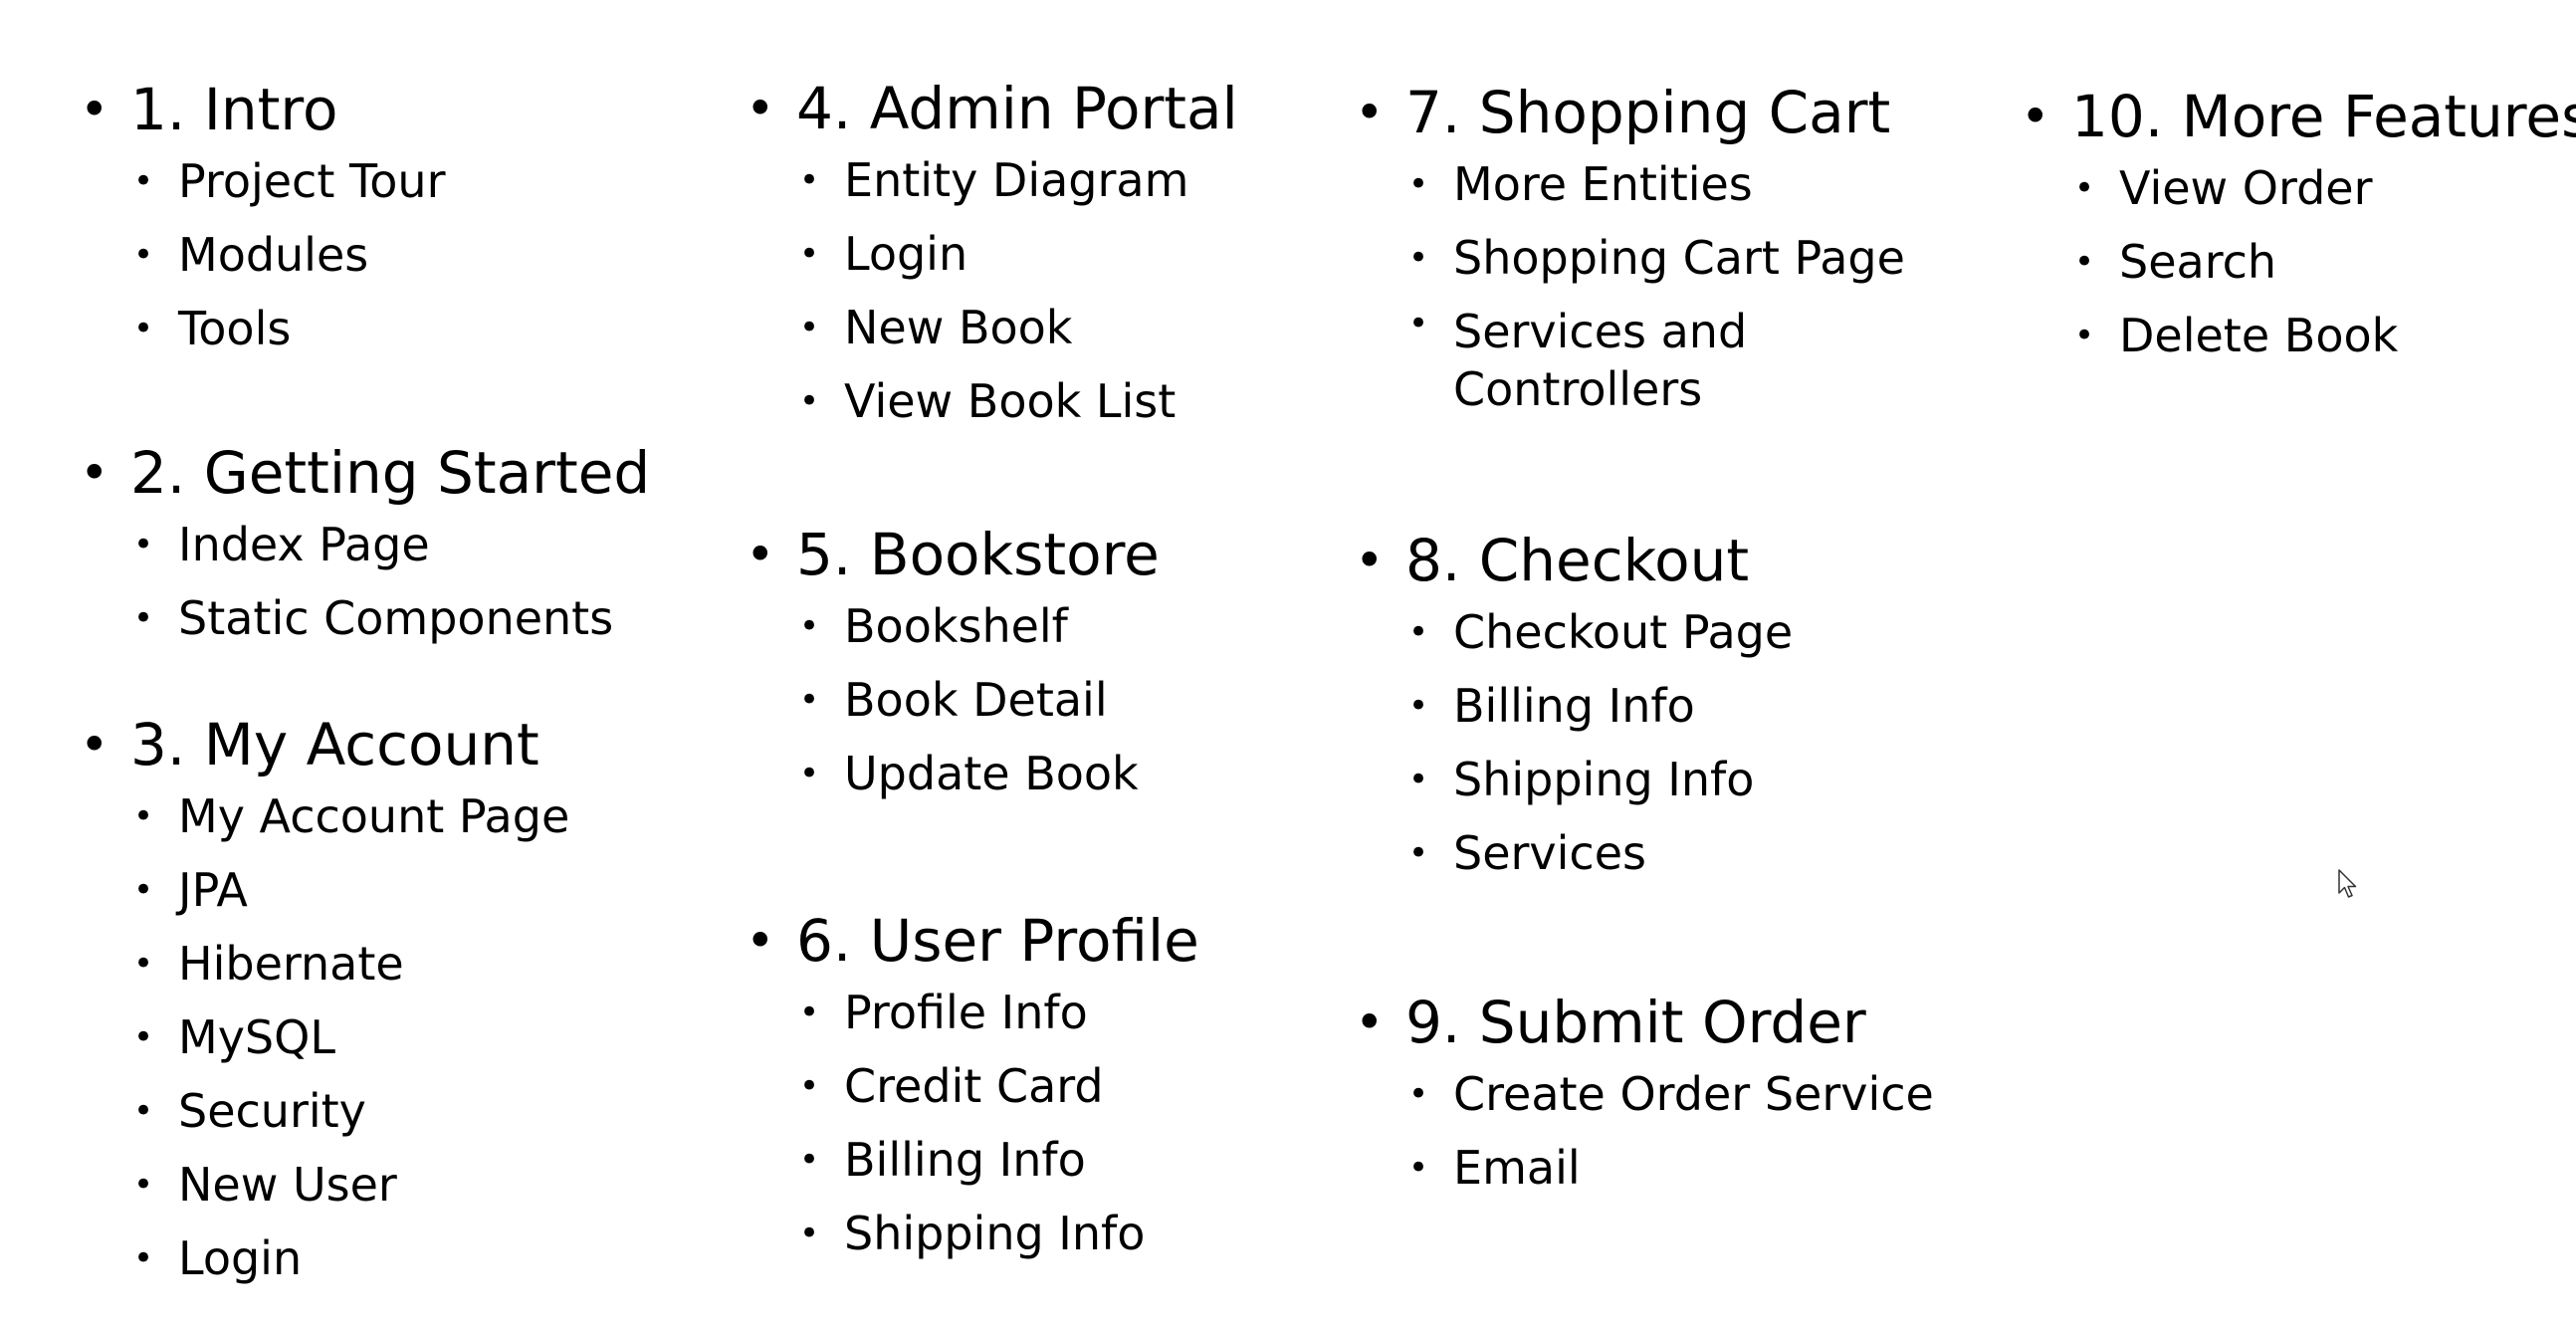 The width and height of the screenshot is (2576, 1330). What do you see at coordinates (1018, 180) in the screenshot?
I see `list-item: Entity Diagram` at bounding box center [1018, 180].